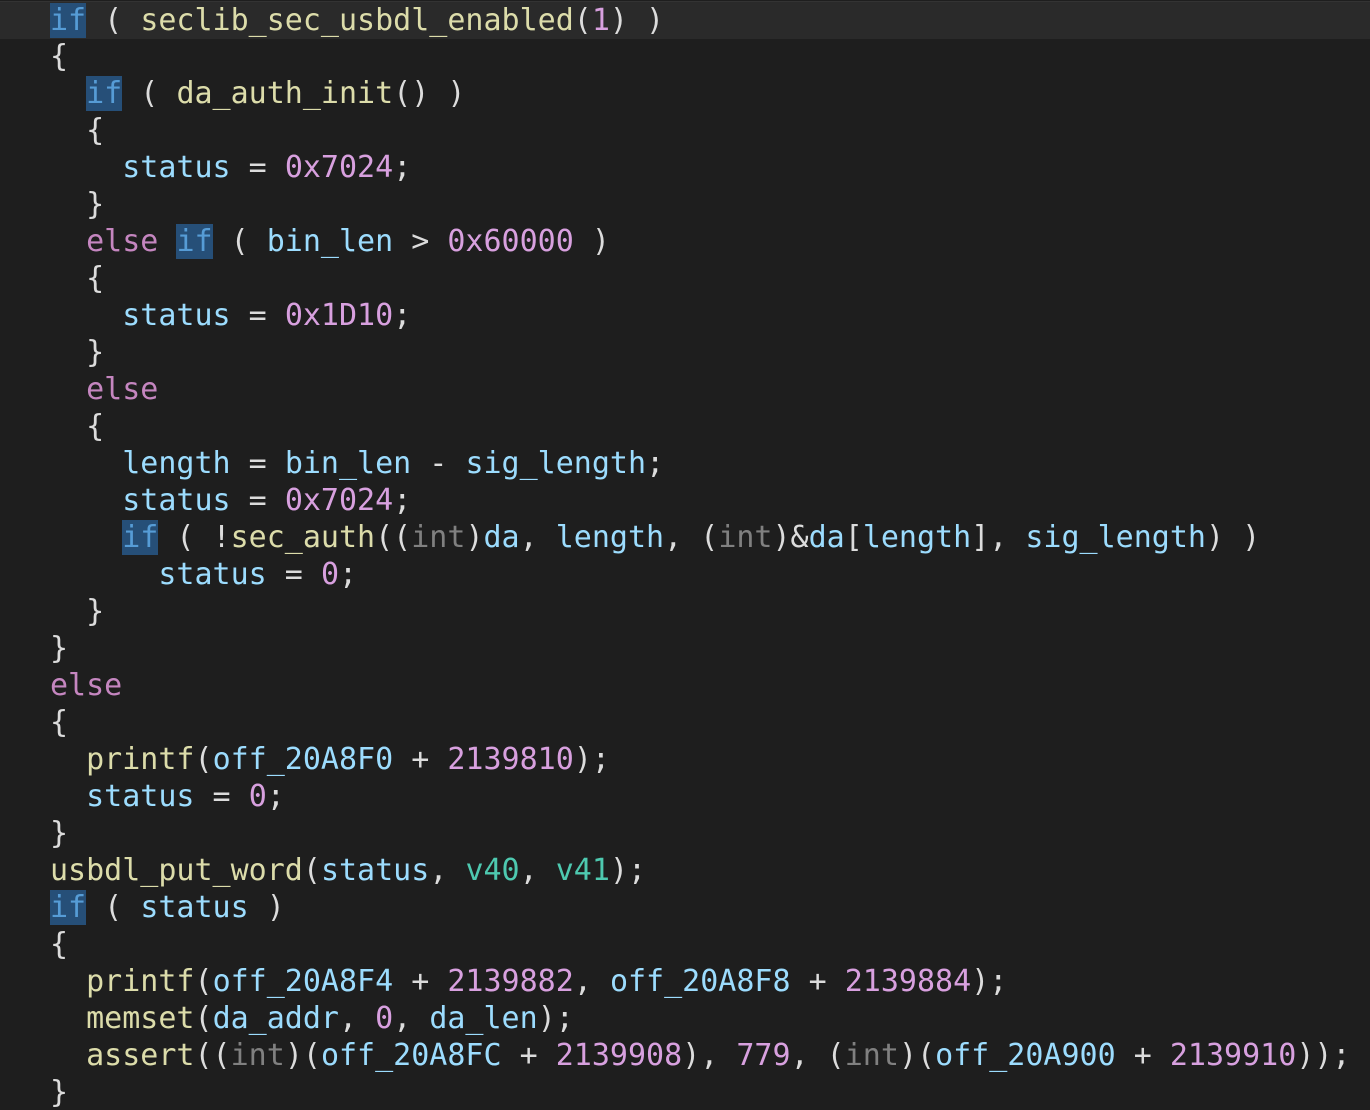 Image resolution: width=1370 pixels, height=1110 pixels. I want to click on code-token: 1, so click(600, 20).